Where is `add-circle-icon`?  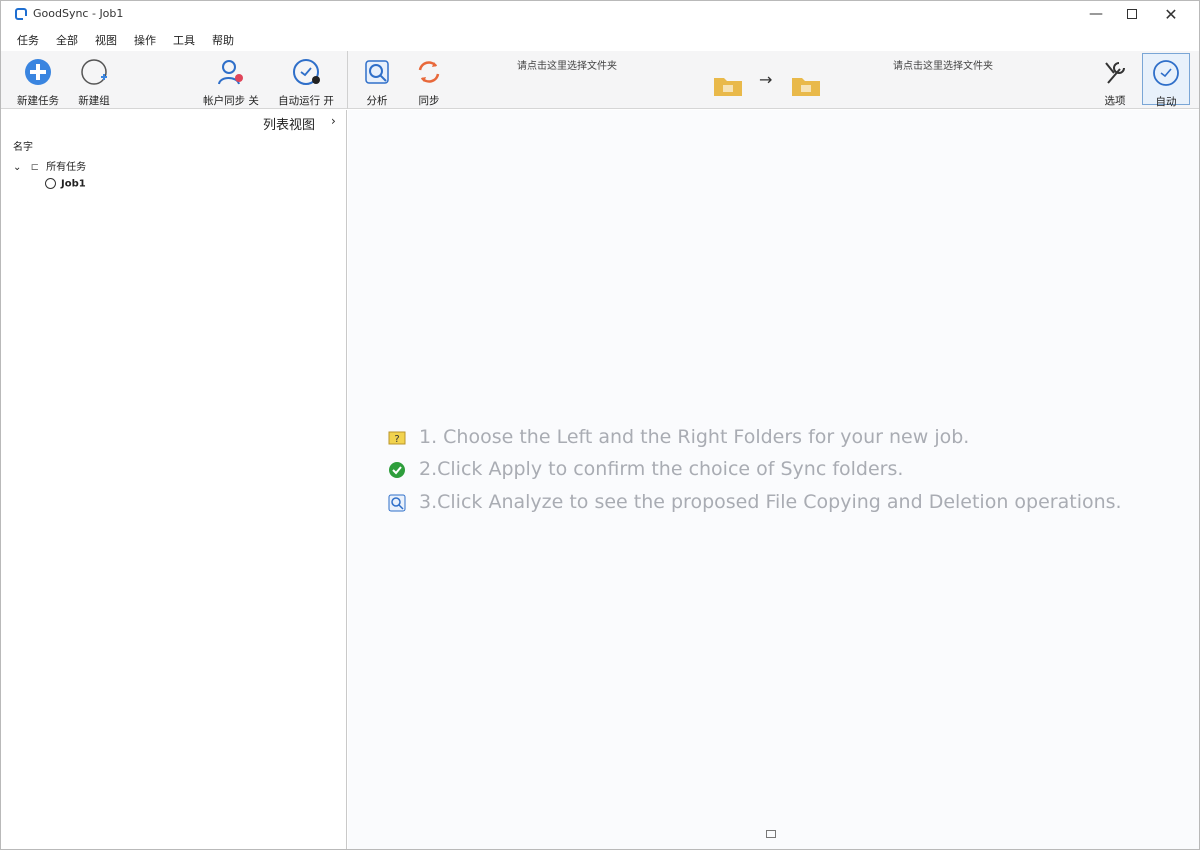 add-circle-icon is located at coordinates (38, 72).